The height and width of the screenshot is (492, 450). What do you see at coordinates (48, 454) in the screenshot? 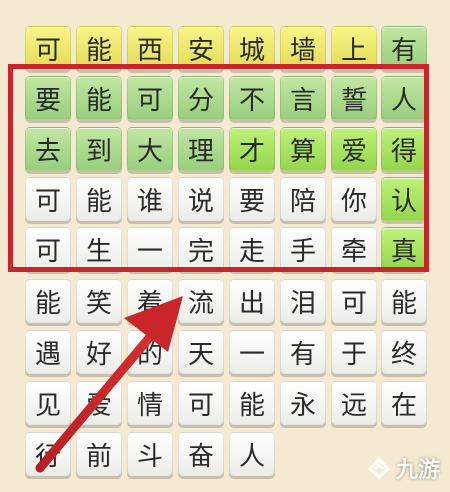
I see `tile: 行` at bounding box center [48, 454].